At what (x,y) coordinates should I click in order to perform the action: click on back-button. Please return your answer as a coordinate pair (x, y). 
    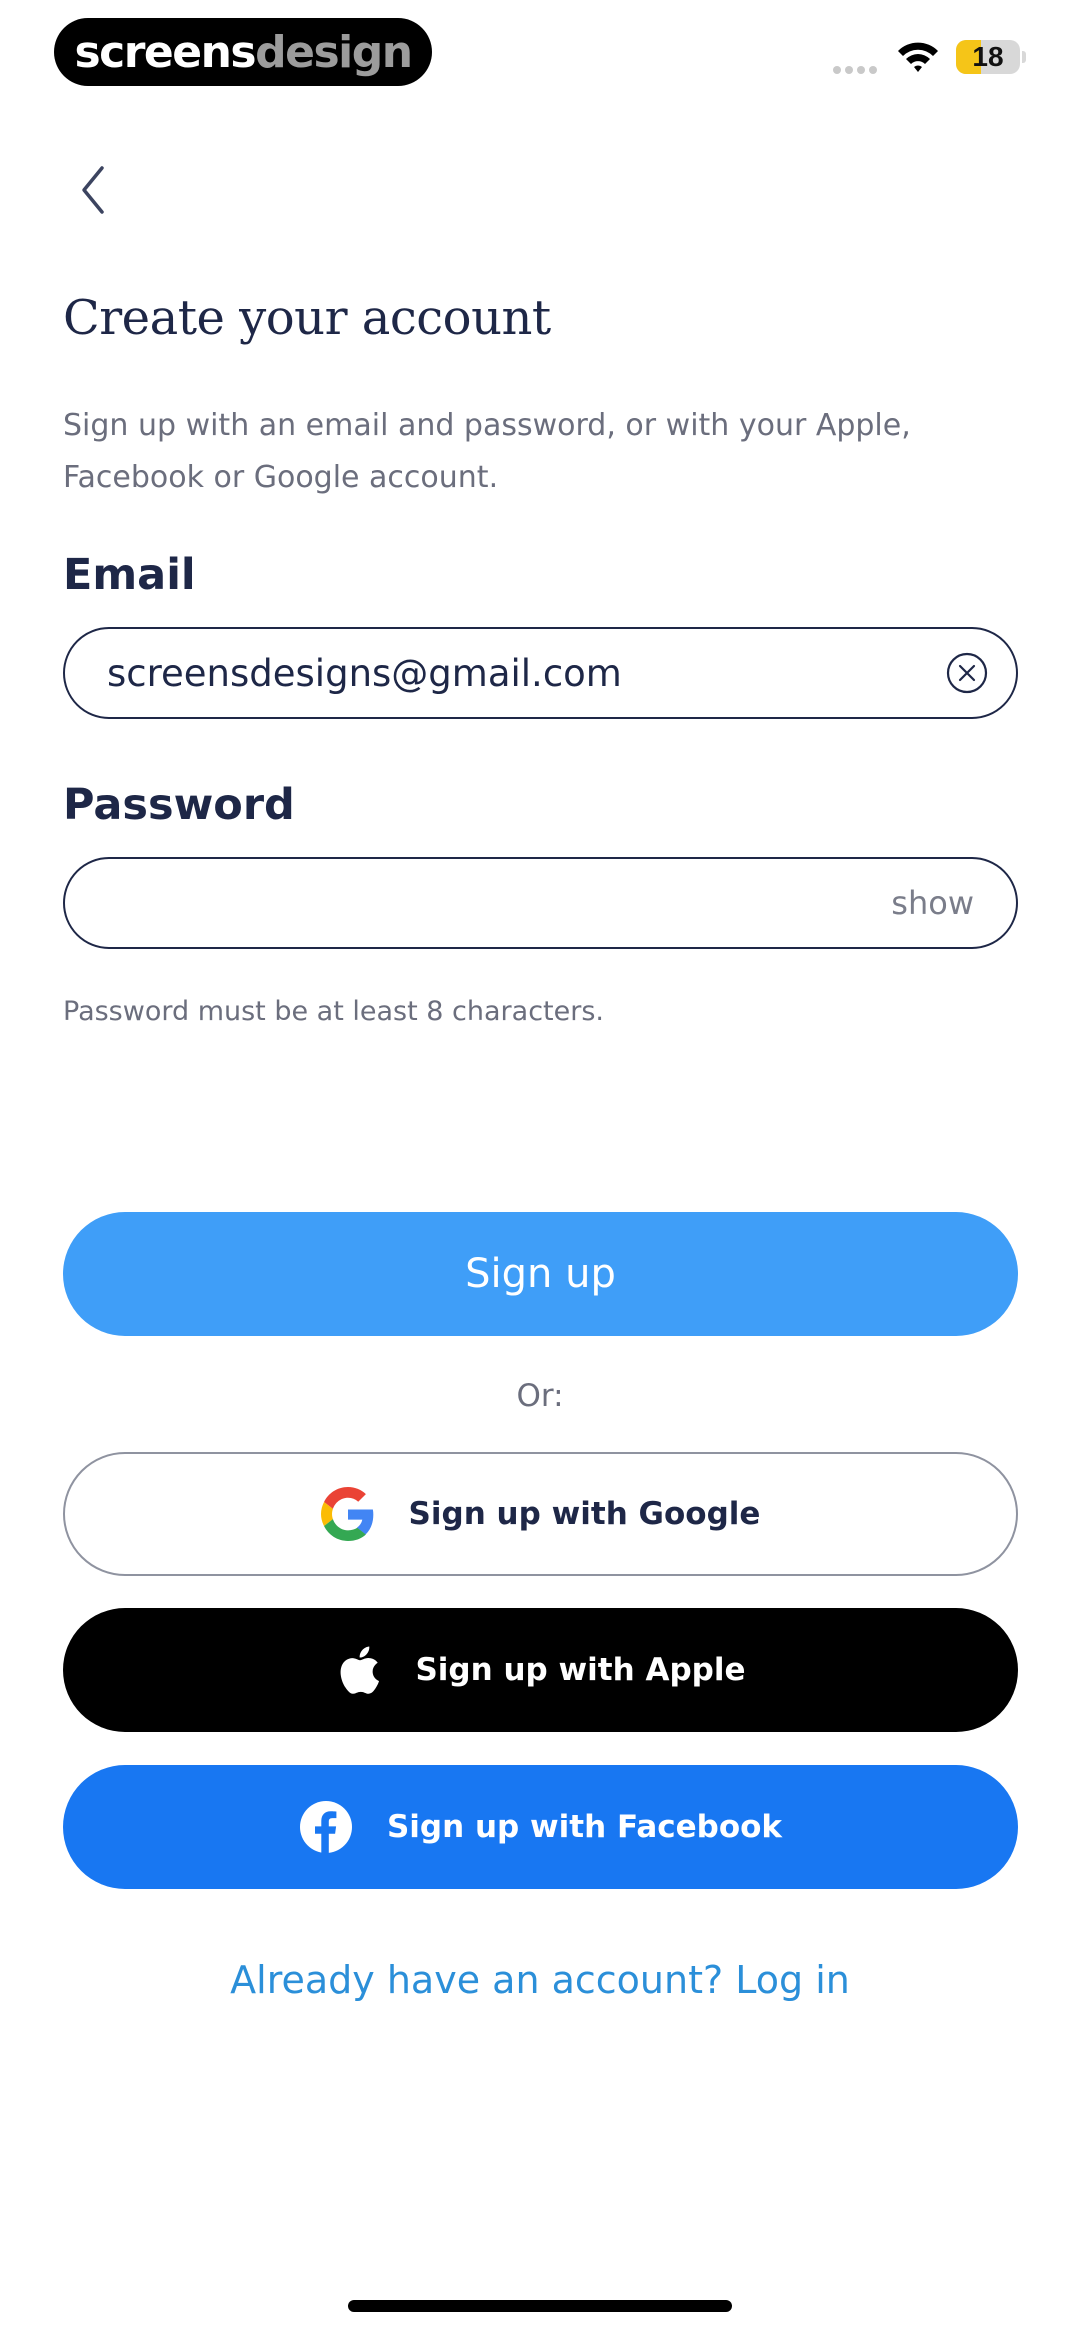
    Looking at the image, I should click on (94, 190).